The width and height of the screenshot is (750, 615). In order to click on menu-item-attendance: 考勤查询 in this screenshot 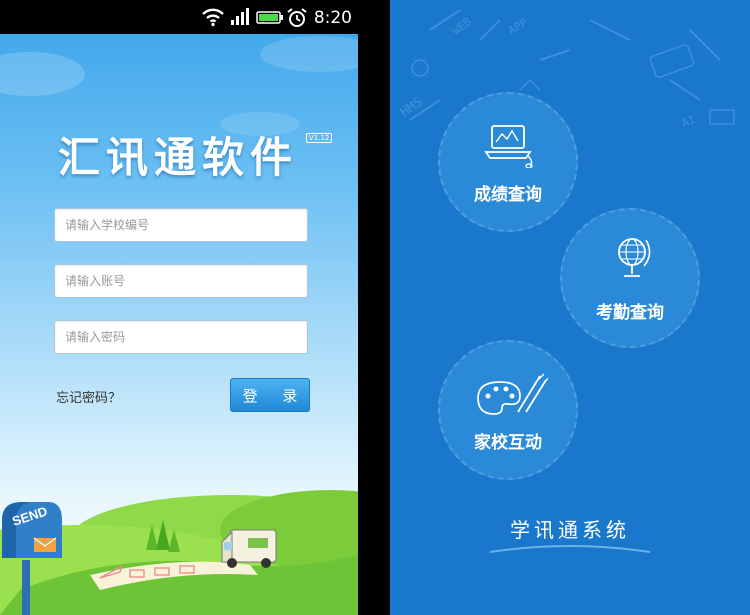, I will do `click(630, 278)`.